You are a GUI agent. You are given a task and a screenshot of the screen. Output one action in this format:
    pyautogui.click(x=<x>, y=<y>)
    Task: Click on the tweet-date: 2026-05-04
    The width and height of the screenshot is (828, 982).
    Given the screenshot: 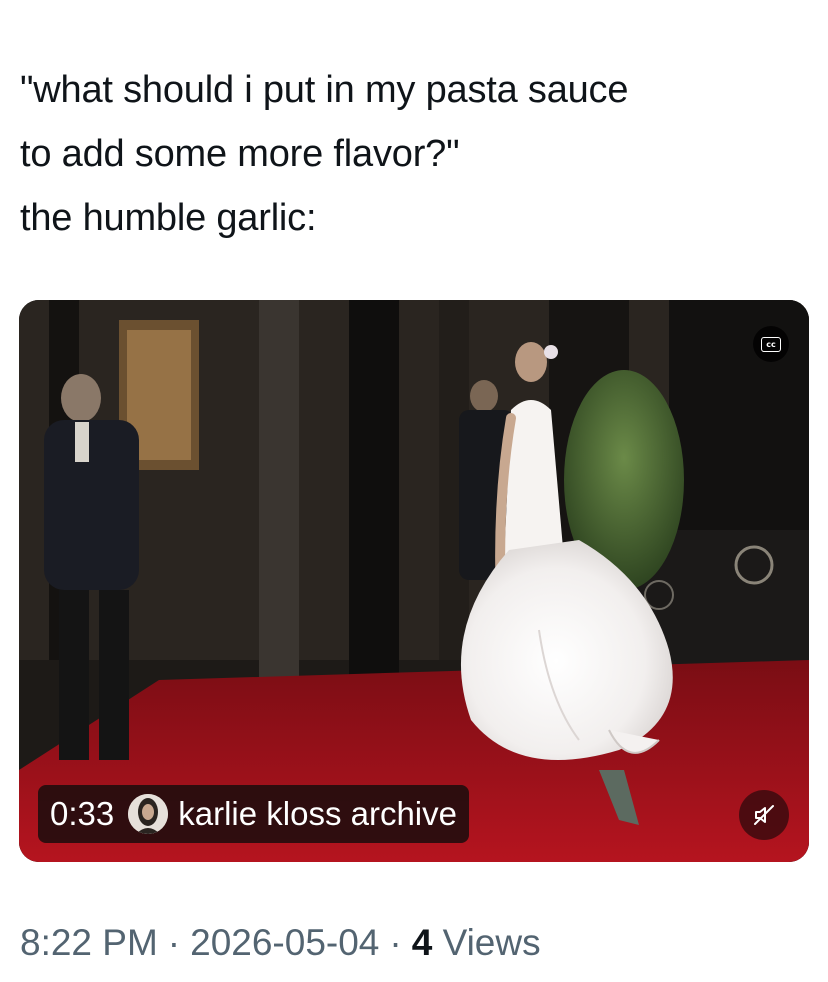 What is the action you would take?
    pyautogui.click(x=284, y=942)
    